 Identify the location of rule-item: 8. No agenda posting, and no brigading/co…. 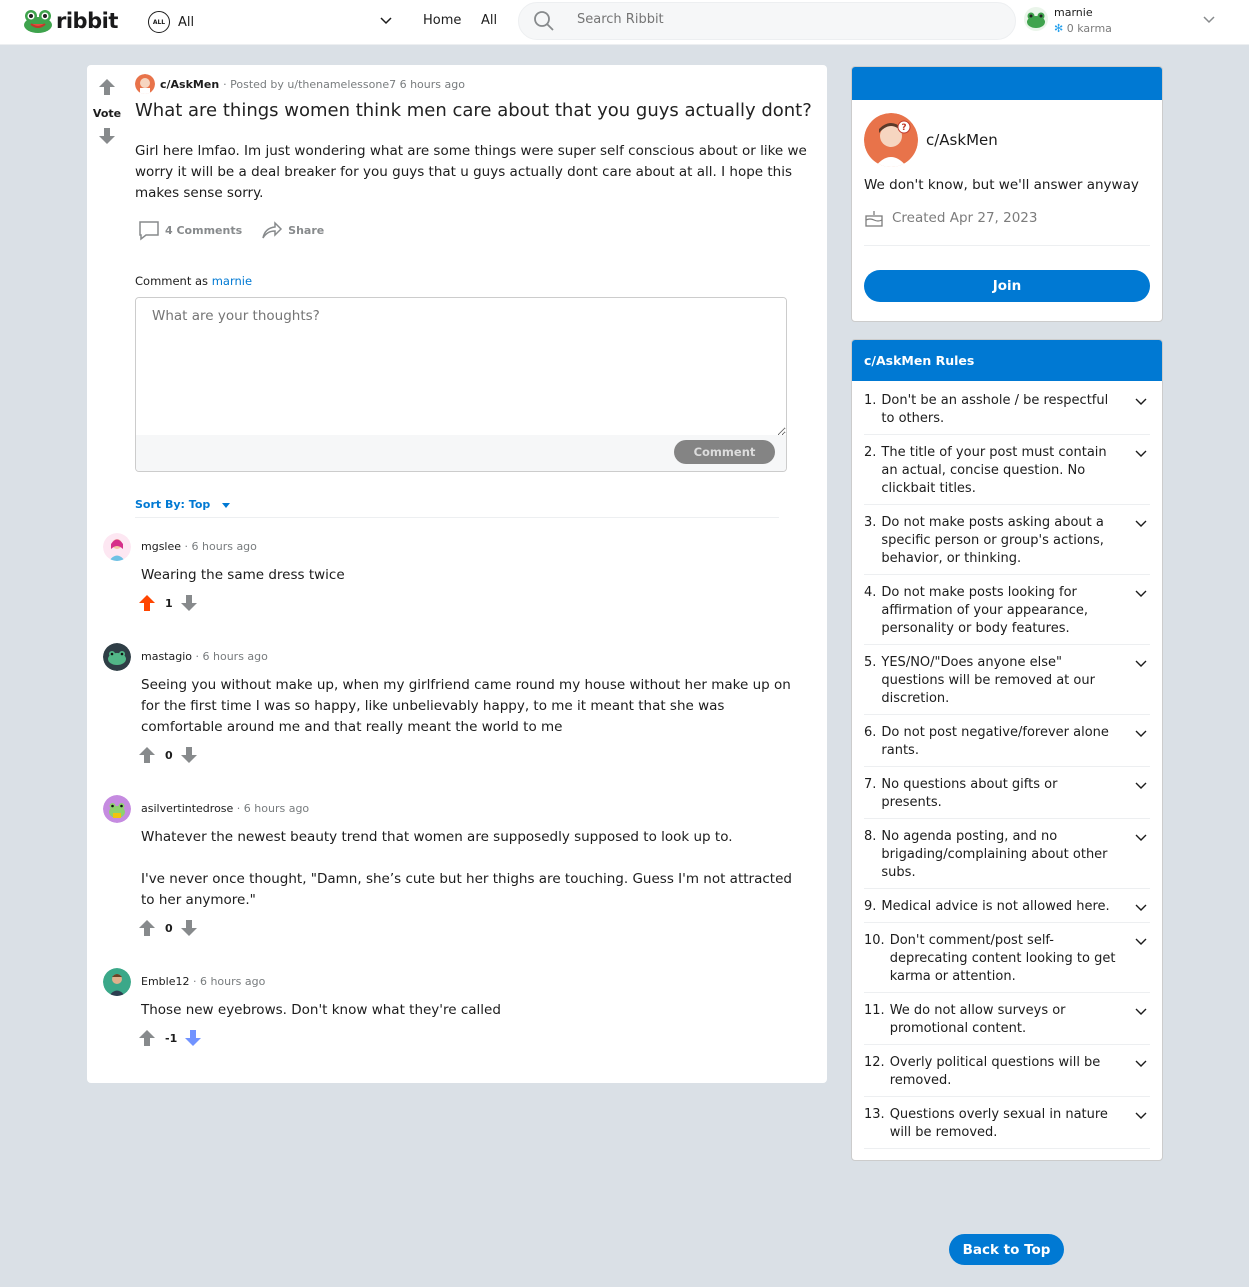
(1007, 854).